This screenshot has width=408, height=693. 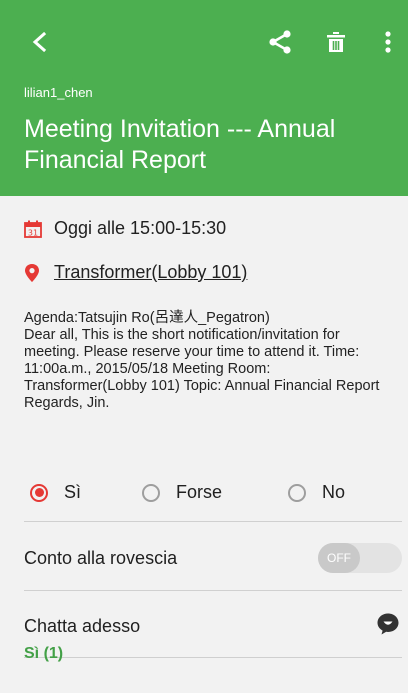 What do you see at coordinates (334, 492) in the screenshot?
I see `rsvp-no-label: No` at bounding box center [334, 492].